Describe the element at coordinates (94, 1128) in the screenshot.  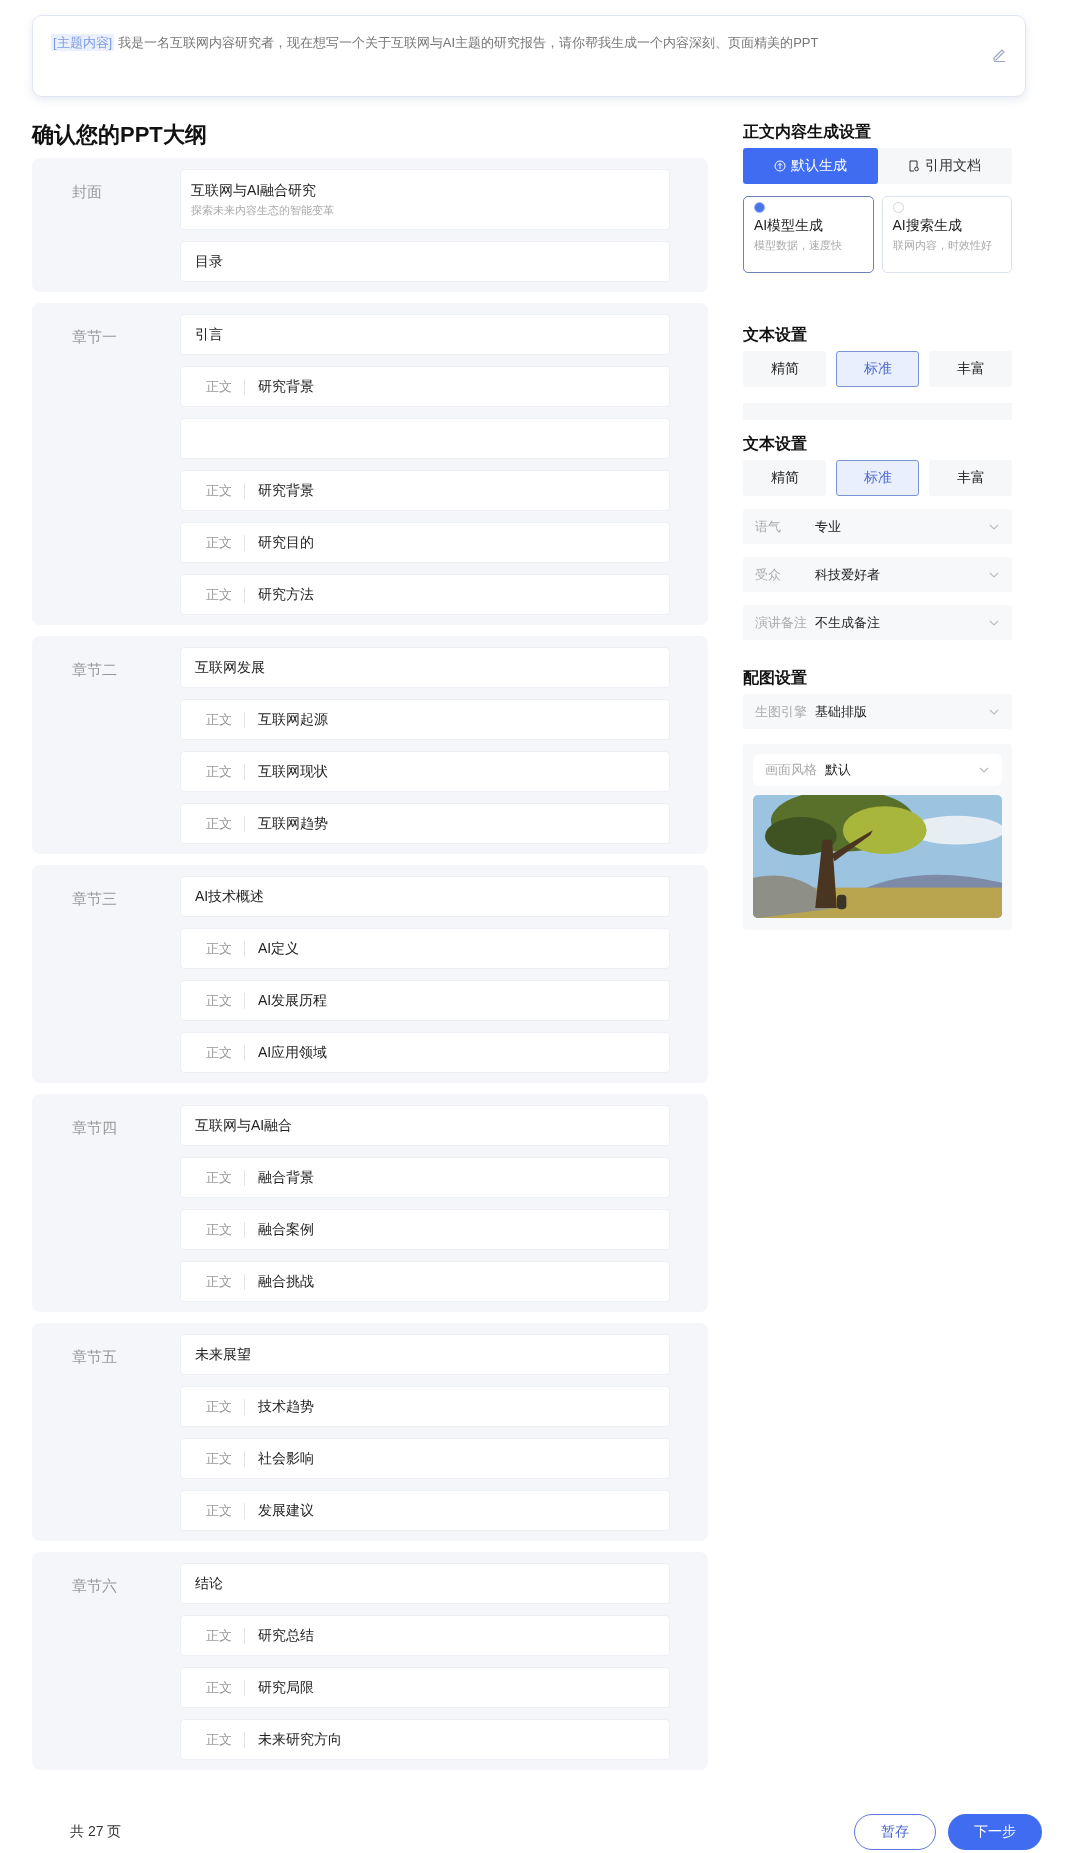
I see `chapter-label: 章节四` at that location.